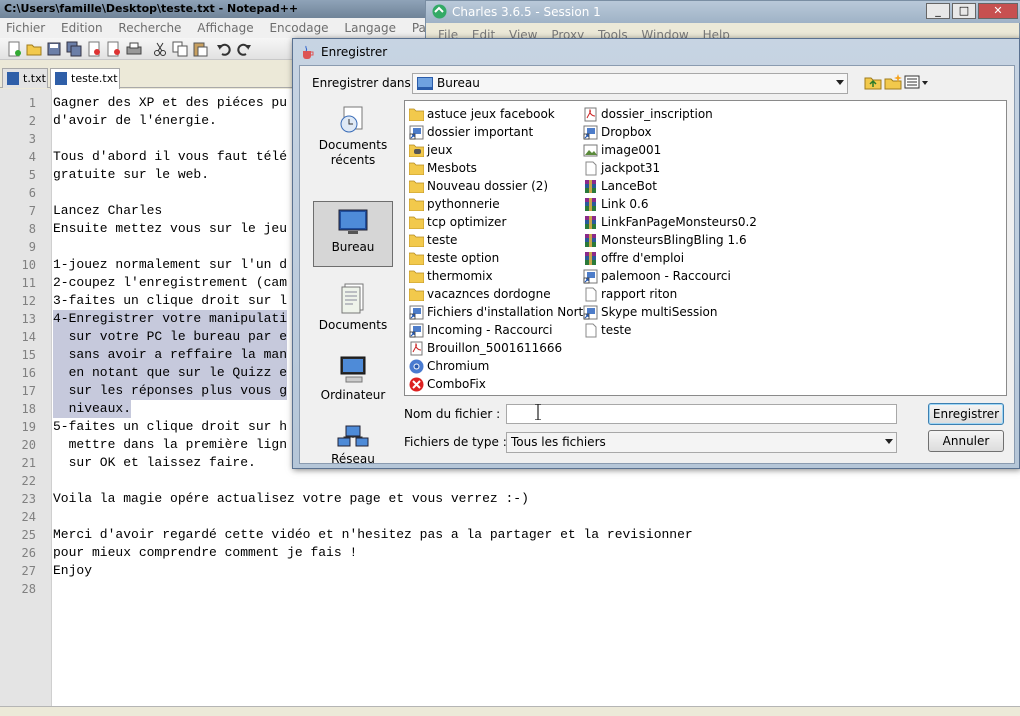  I want to click on file-list-item: ComboFix, so click(446, 384).